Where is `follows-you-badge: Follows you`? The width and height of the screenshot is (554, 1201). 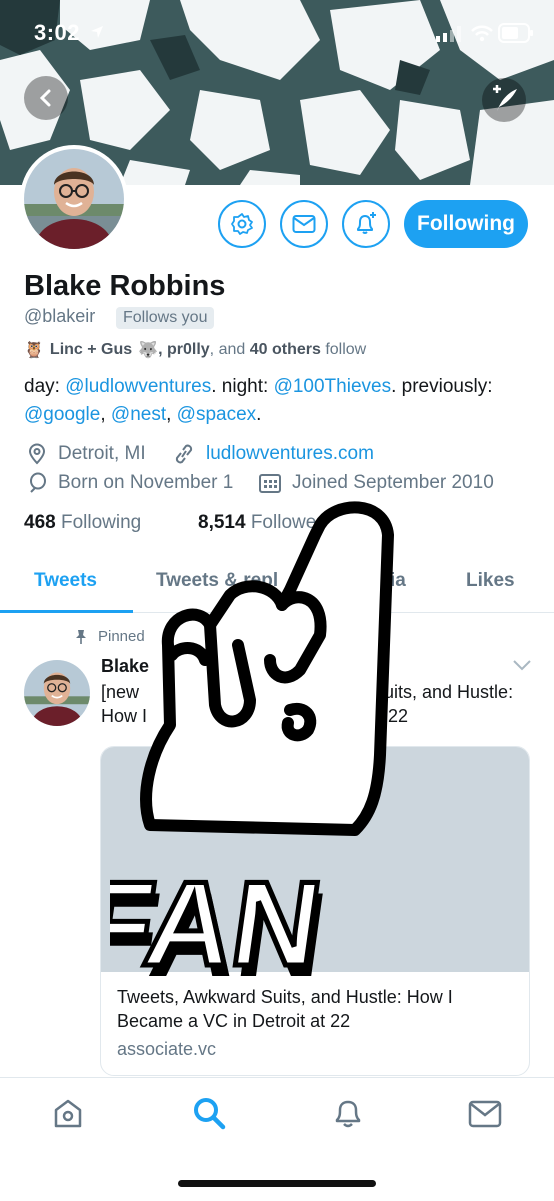 follows-you-badge: Follows you is located at coordinates (165, 318).